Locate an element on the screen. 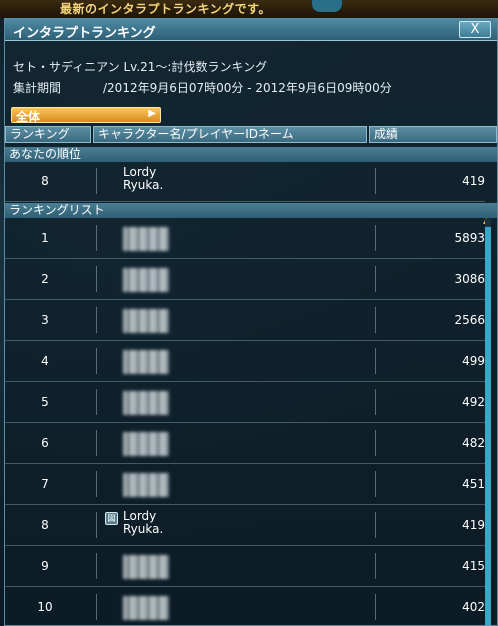 This screenshot has height=626, width=498. my-rank-name: Lordy Ryuka. is located at coordinates (143, 179).